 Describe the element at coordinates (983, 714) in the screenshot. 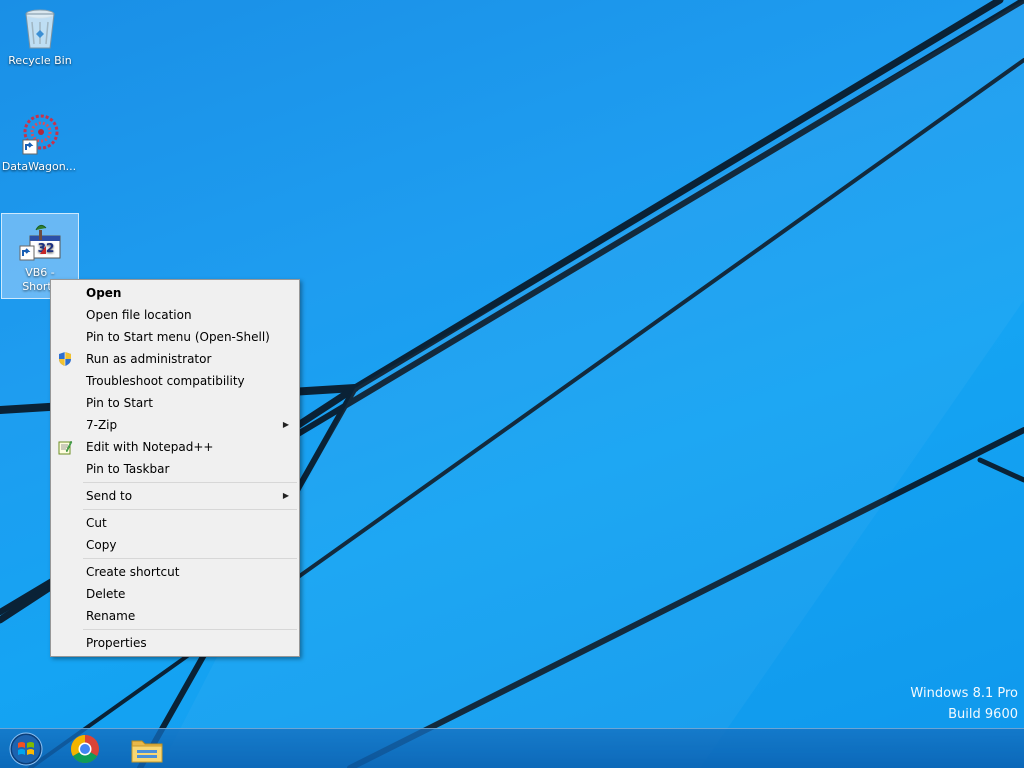

I see `watermark-build: Build 9600` at that location.